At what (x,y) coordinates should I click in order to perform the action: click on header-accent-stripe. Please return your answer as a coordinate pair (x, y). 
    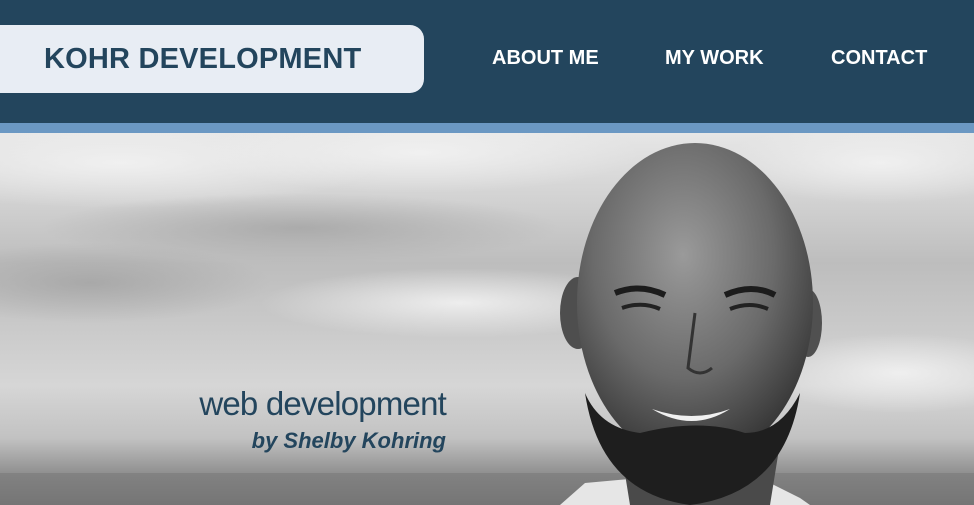
    Looking at the image, I should click on (487, 128).